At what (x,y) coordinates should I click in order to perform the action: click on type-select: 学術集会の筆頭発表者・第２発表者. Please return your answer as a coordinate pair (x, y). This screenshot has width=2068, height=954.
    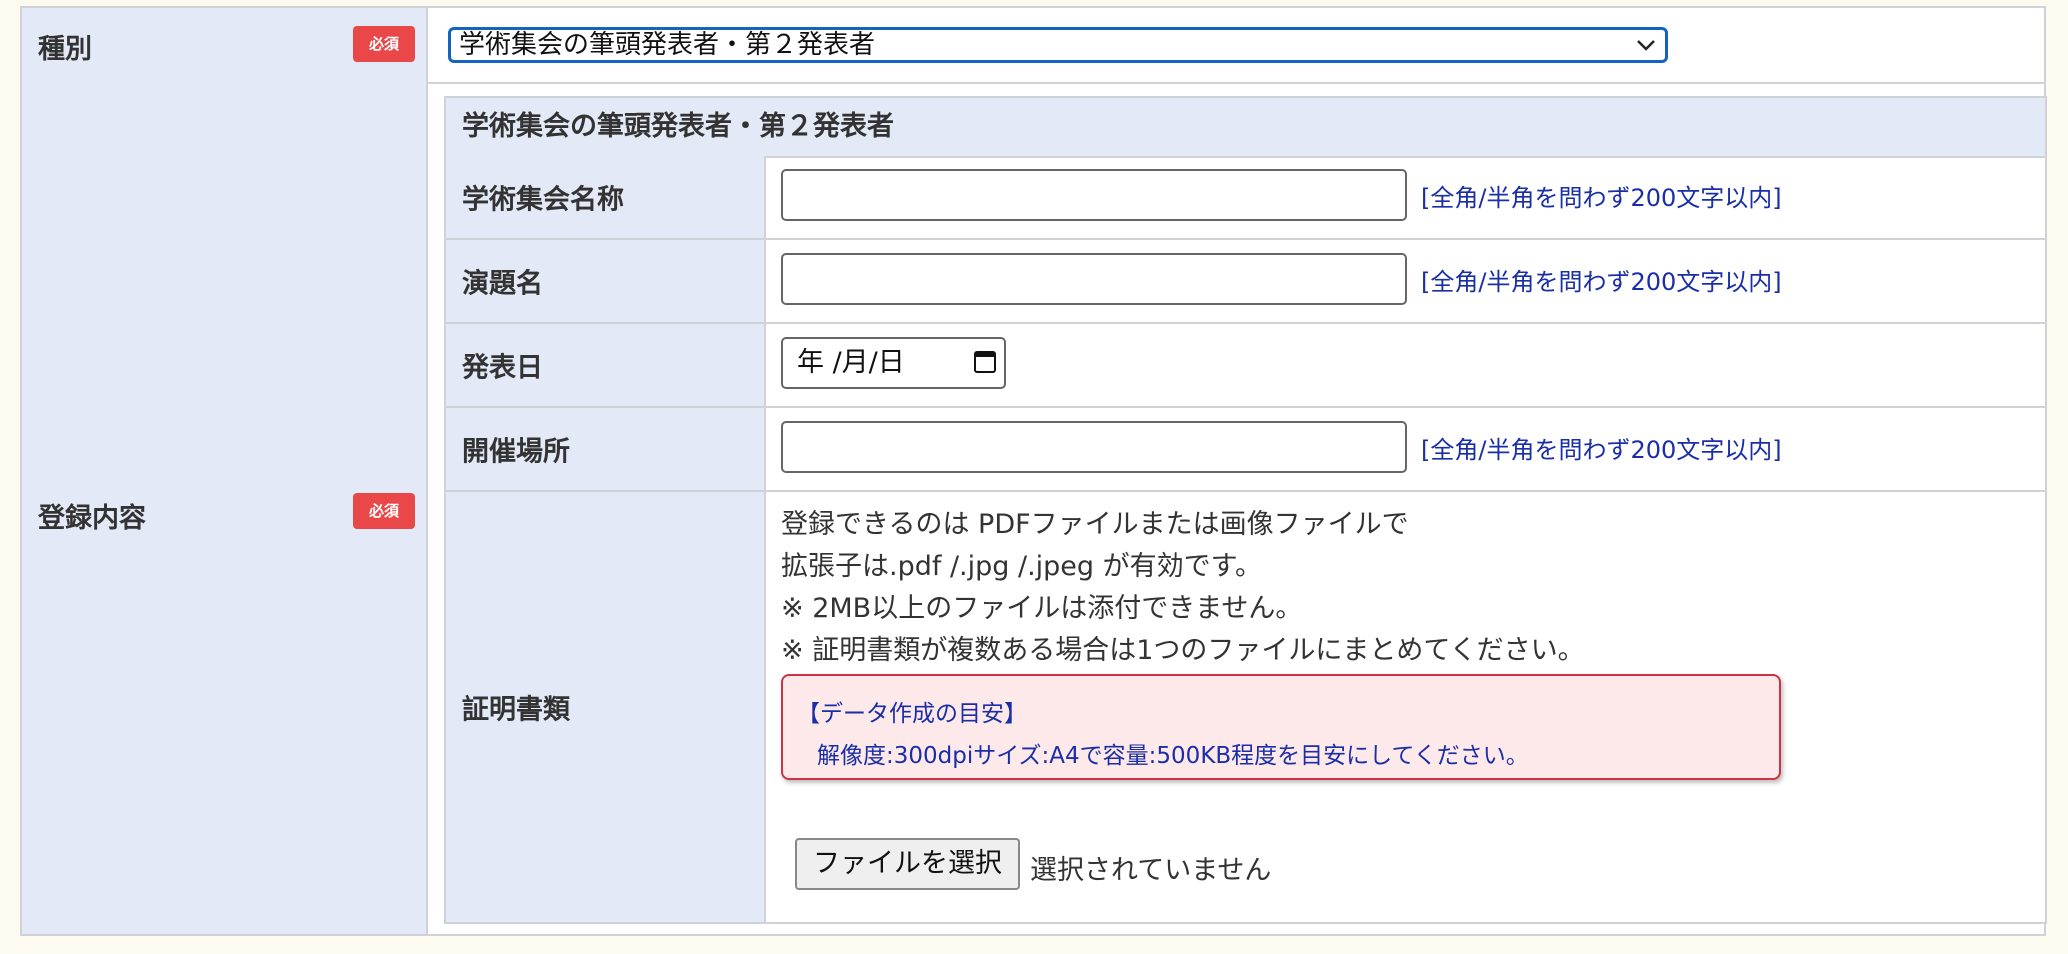
    Looking at the image, I should click on (1058, 45).